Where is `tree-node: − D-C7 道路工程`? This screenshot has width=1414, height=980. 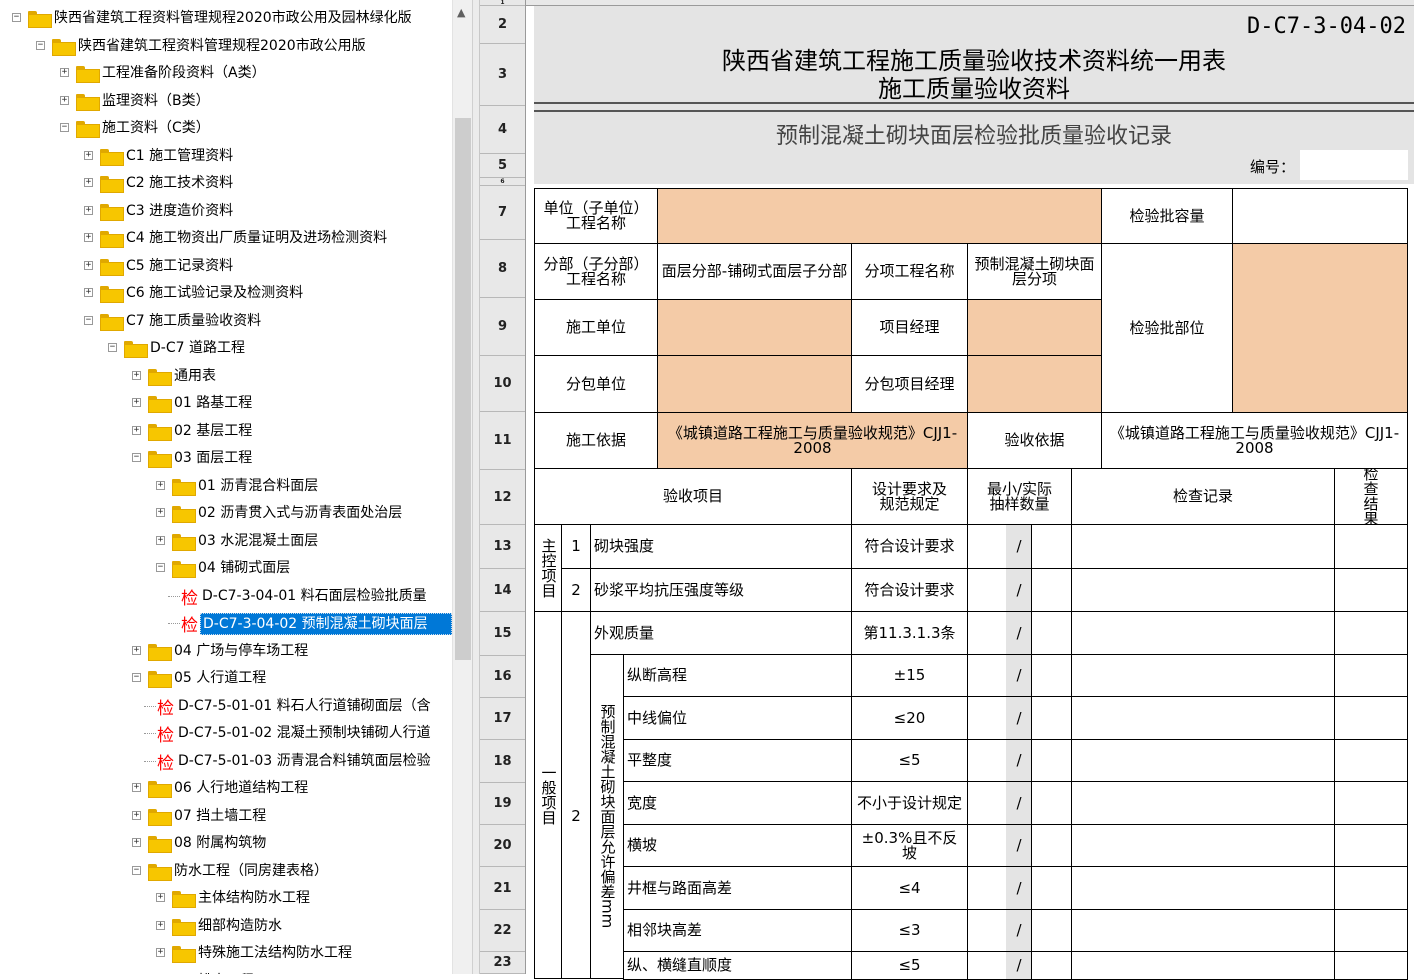 tree-node: − D-C7 道路工程 is located at coordinates (226, 348).